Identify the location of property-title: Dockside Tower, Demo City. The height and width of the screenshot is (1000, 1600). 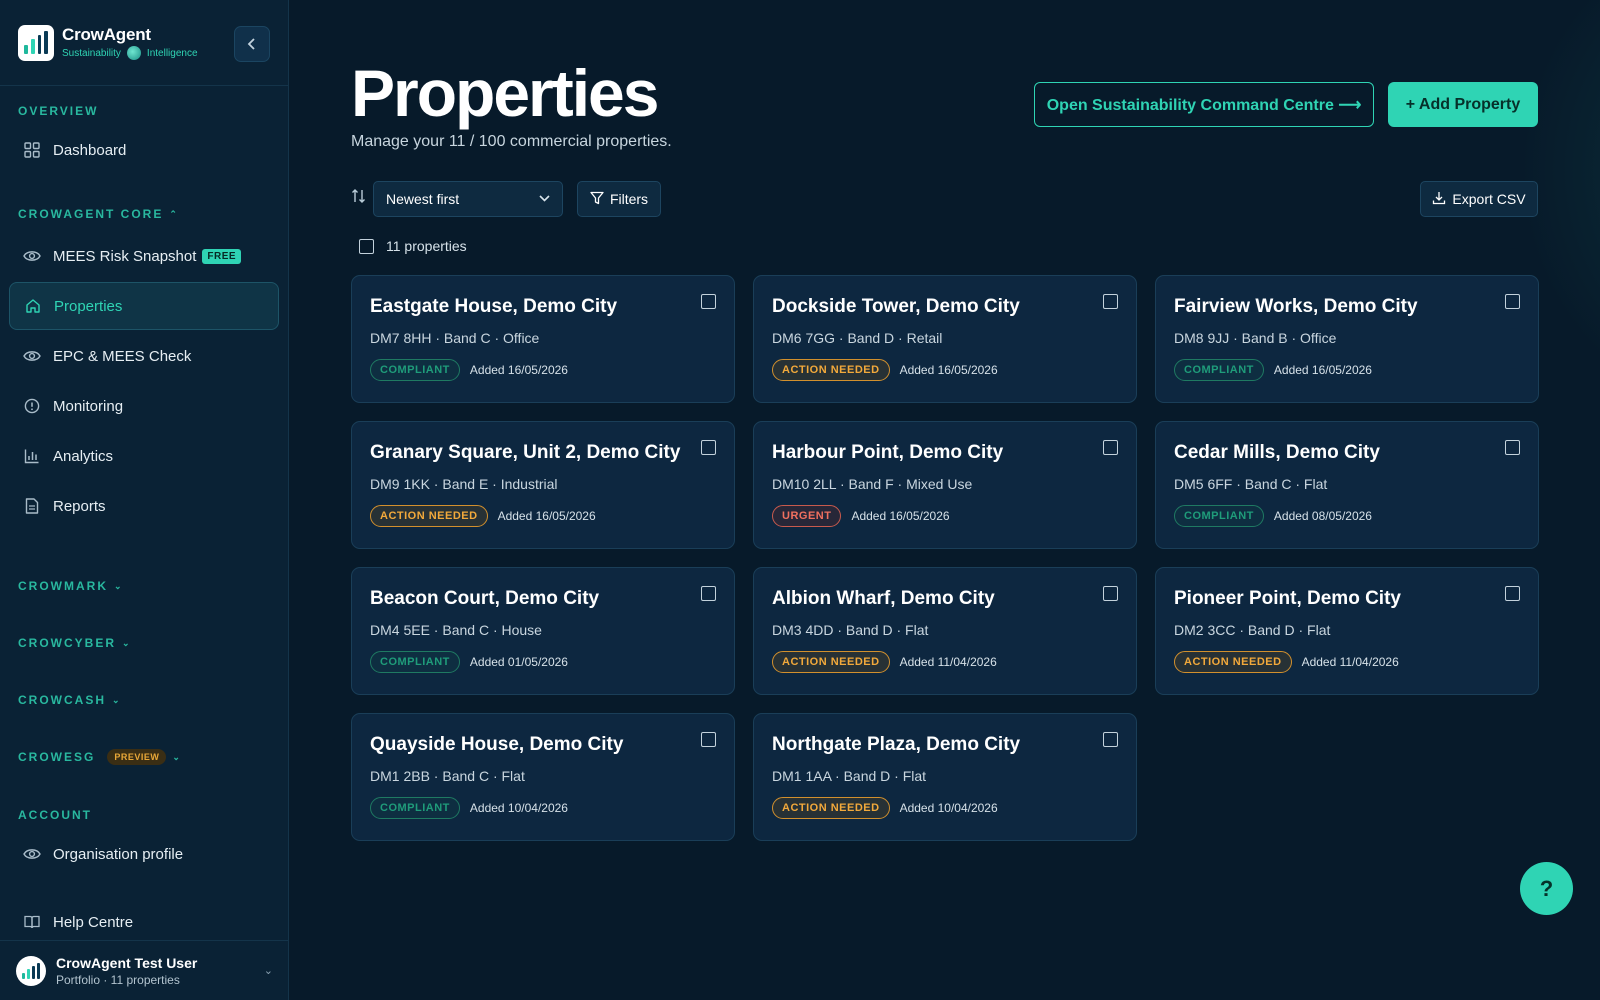
(945, 307).